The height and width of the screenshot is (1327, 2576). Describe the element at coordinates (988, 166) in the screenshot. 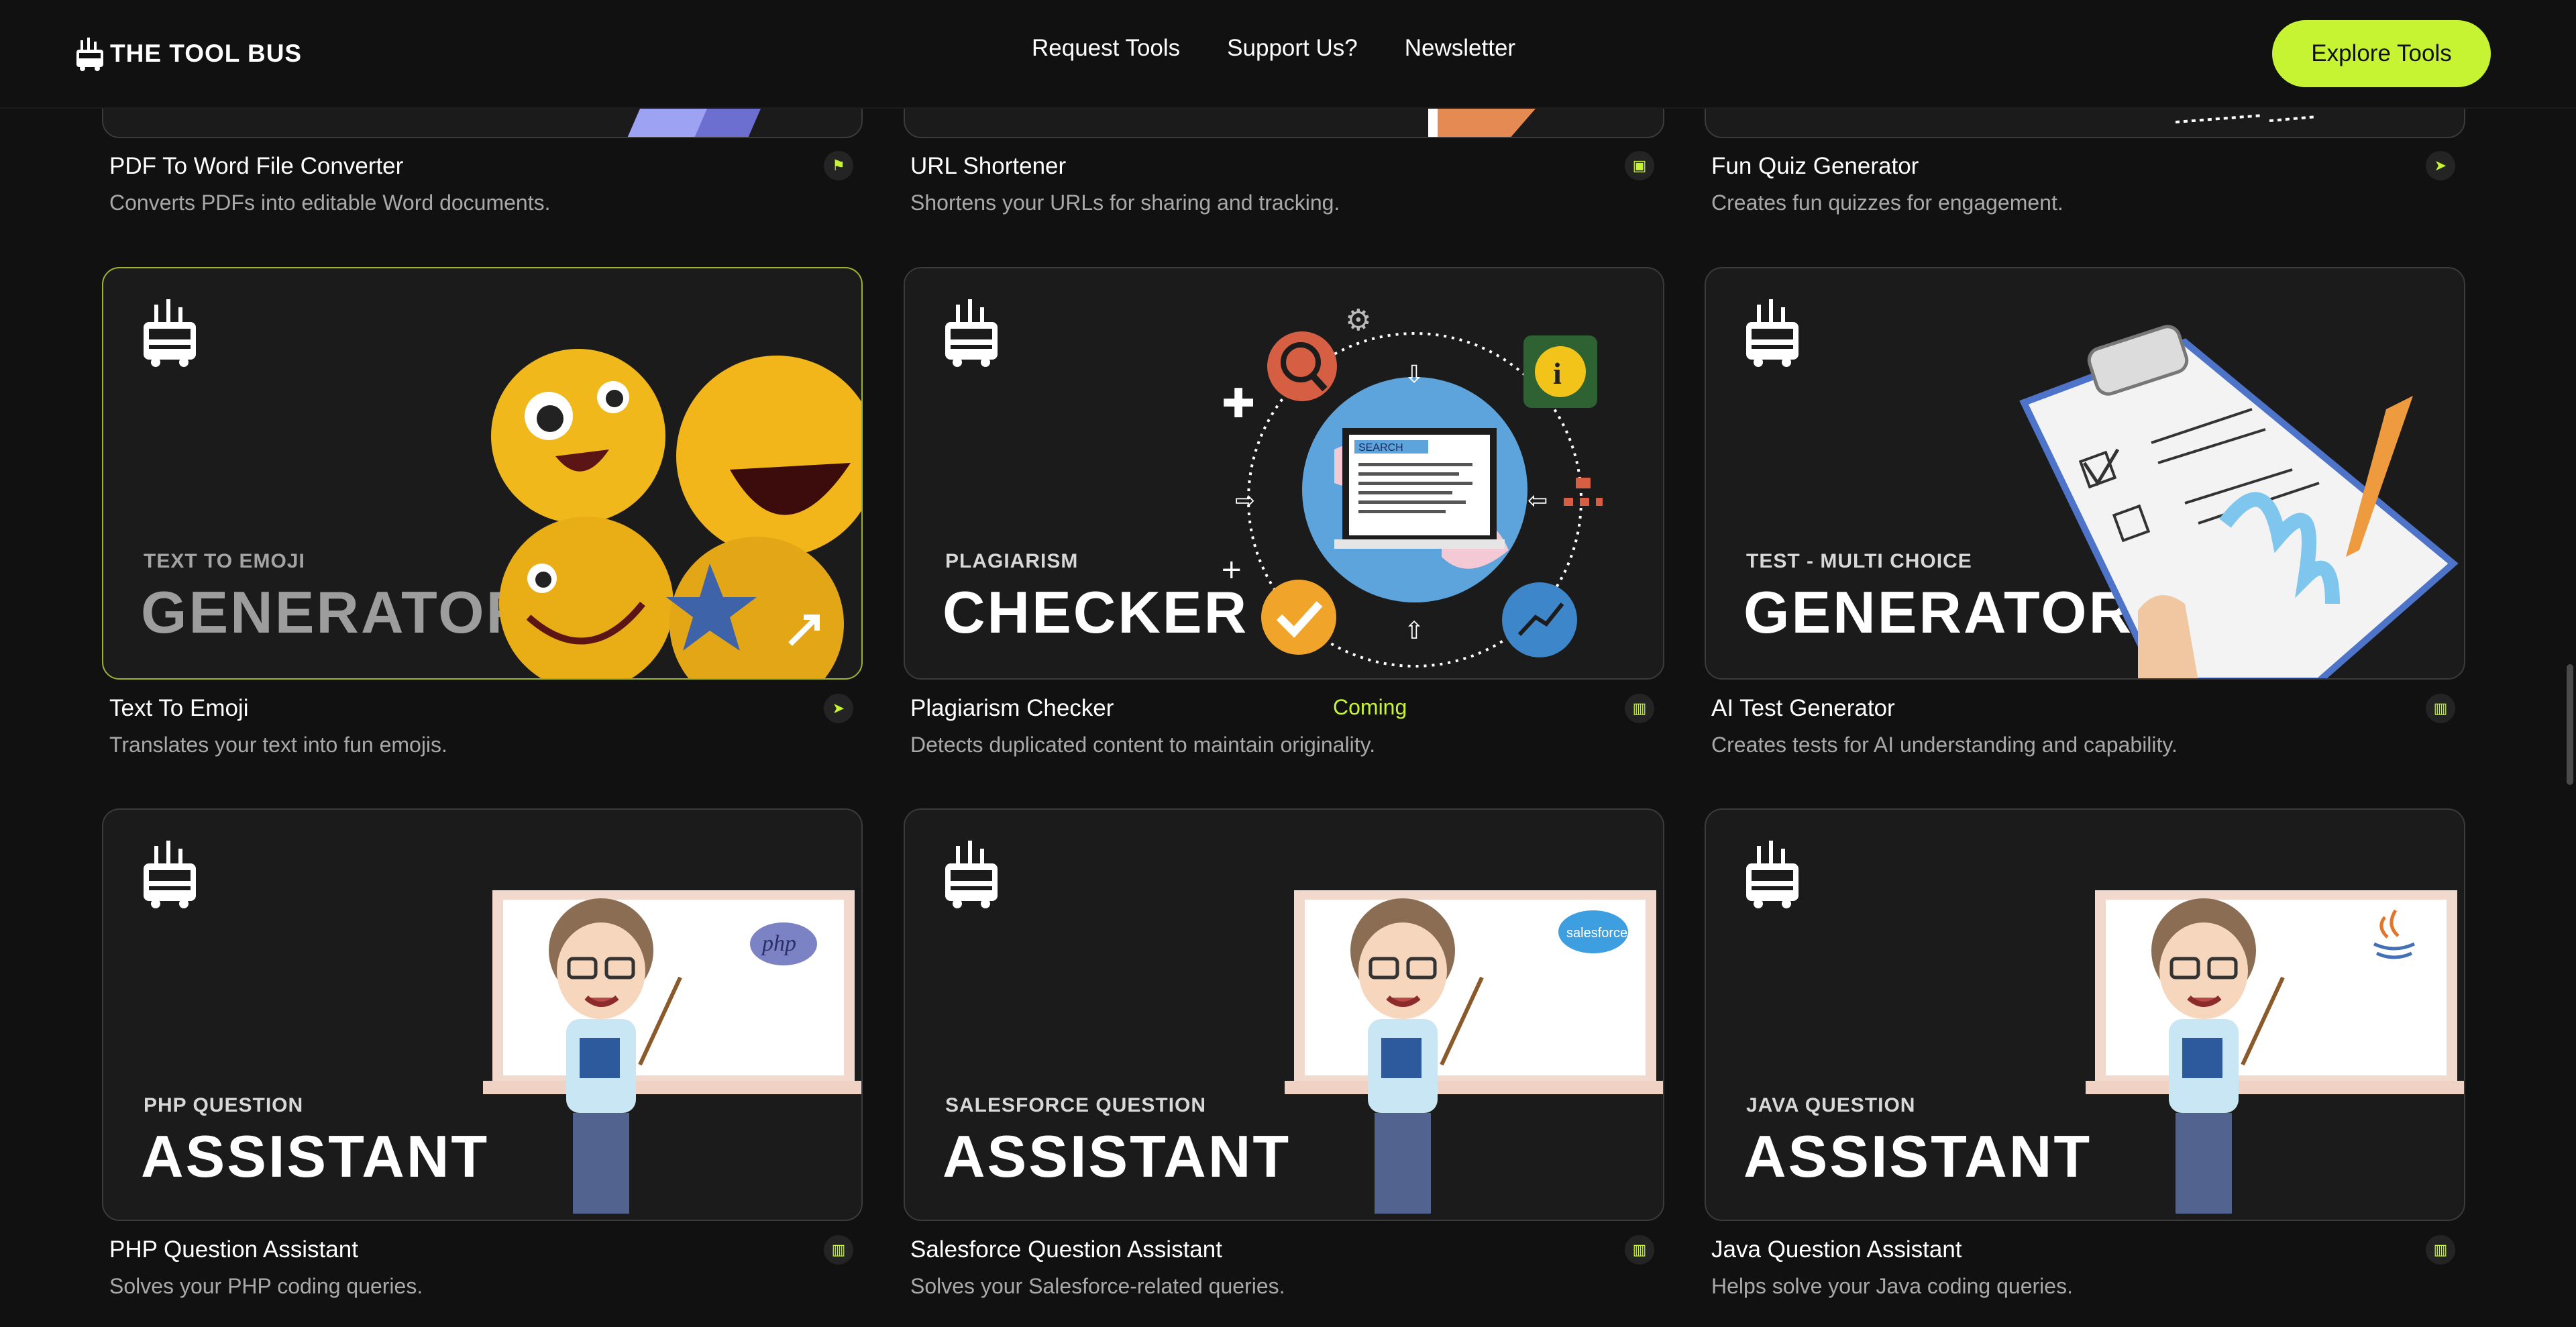

I see `tool-card-title: URL Shortener` at that location.